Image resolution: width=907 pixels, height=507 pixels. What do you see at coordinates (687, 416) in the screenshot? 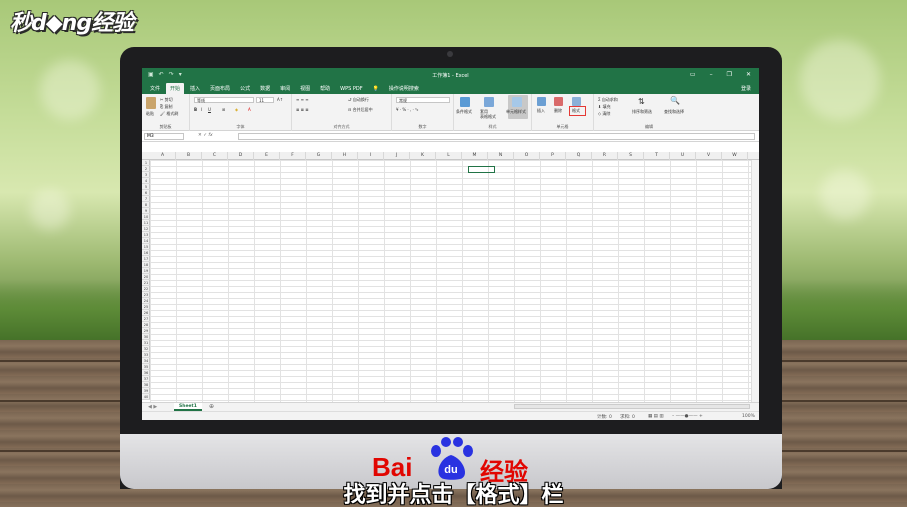
I see `zoom-slider: – ——●—— +` at bounding box center [687, 416].